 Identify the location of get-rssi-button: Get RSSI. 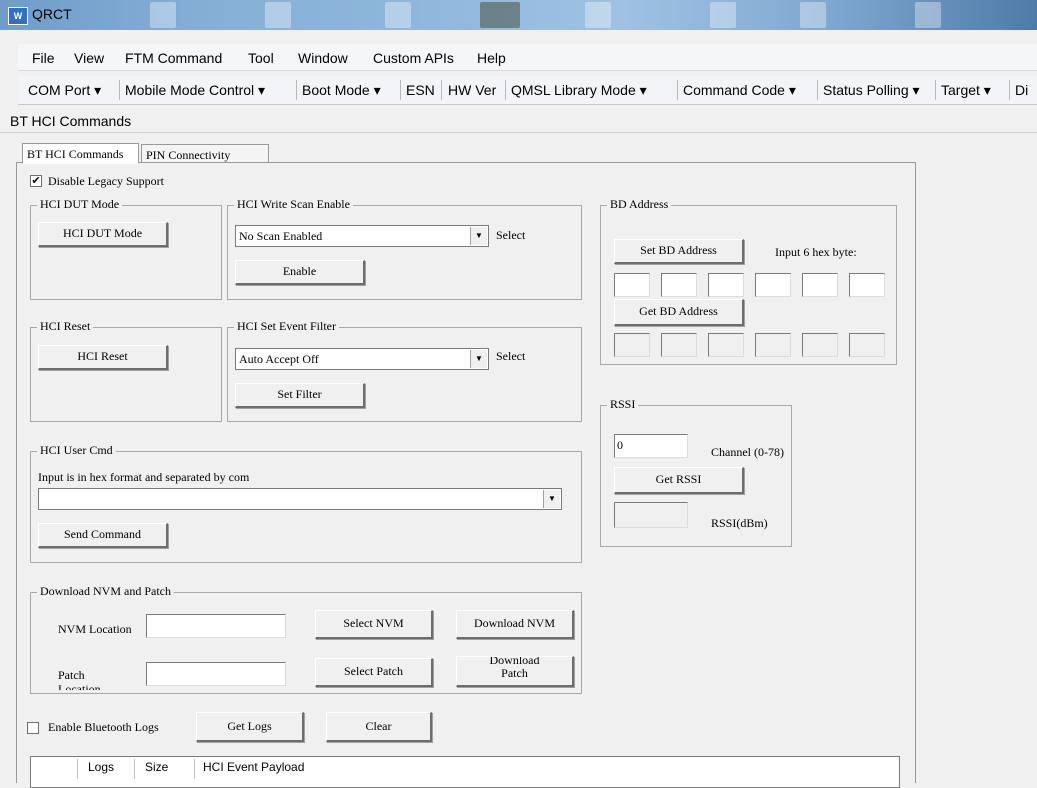
(679, 480).